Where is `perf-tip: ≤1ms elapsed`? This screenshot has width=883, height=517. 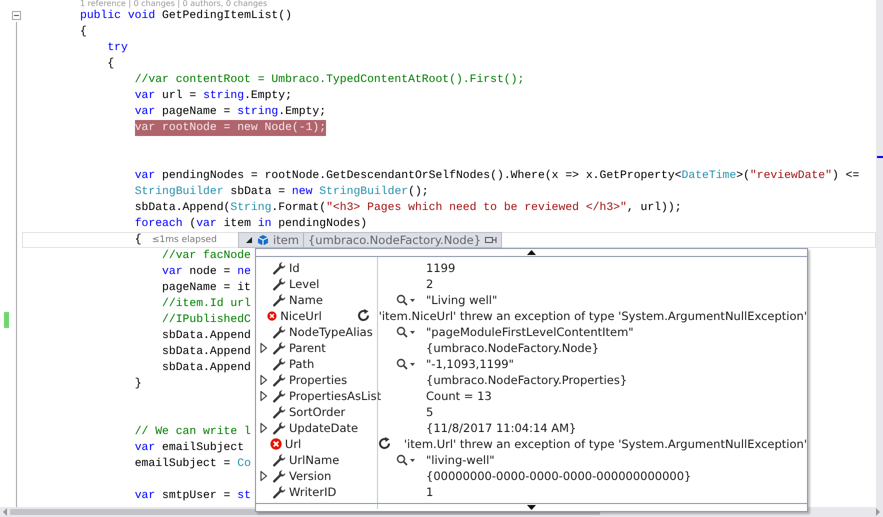
perf-tip: ≤1ms elapsed is located at coordinates (184, 240).